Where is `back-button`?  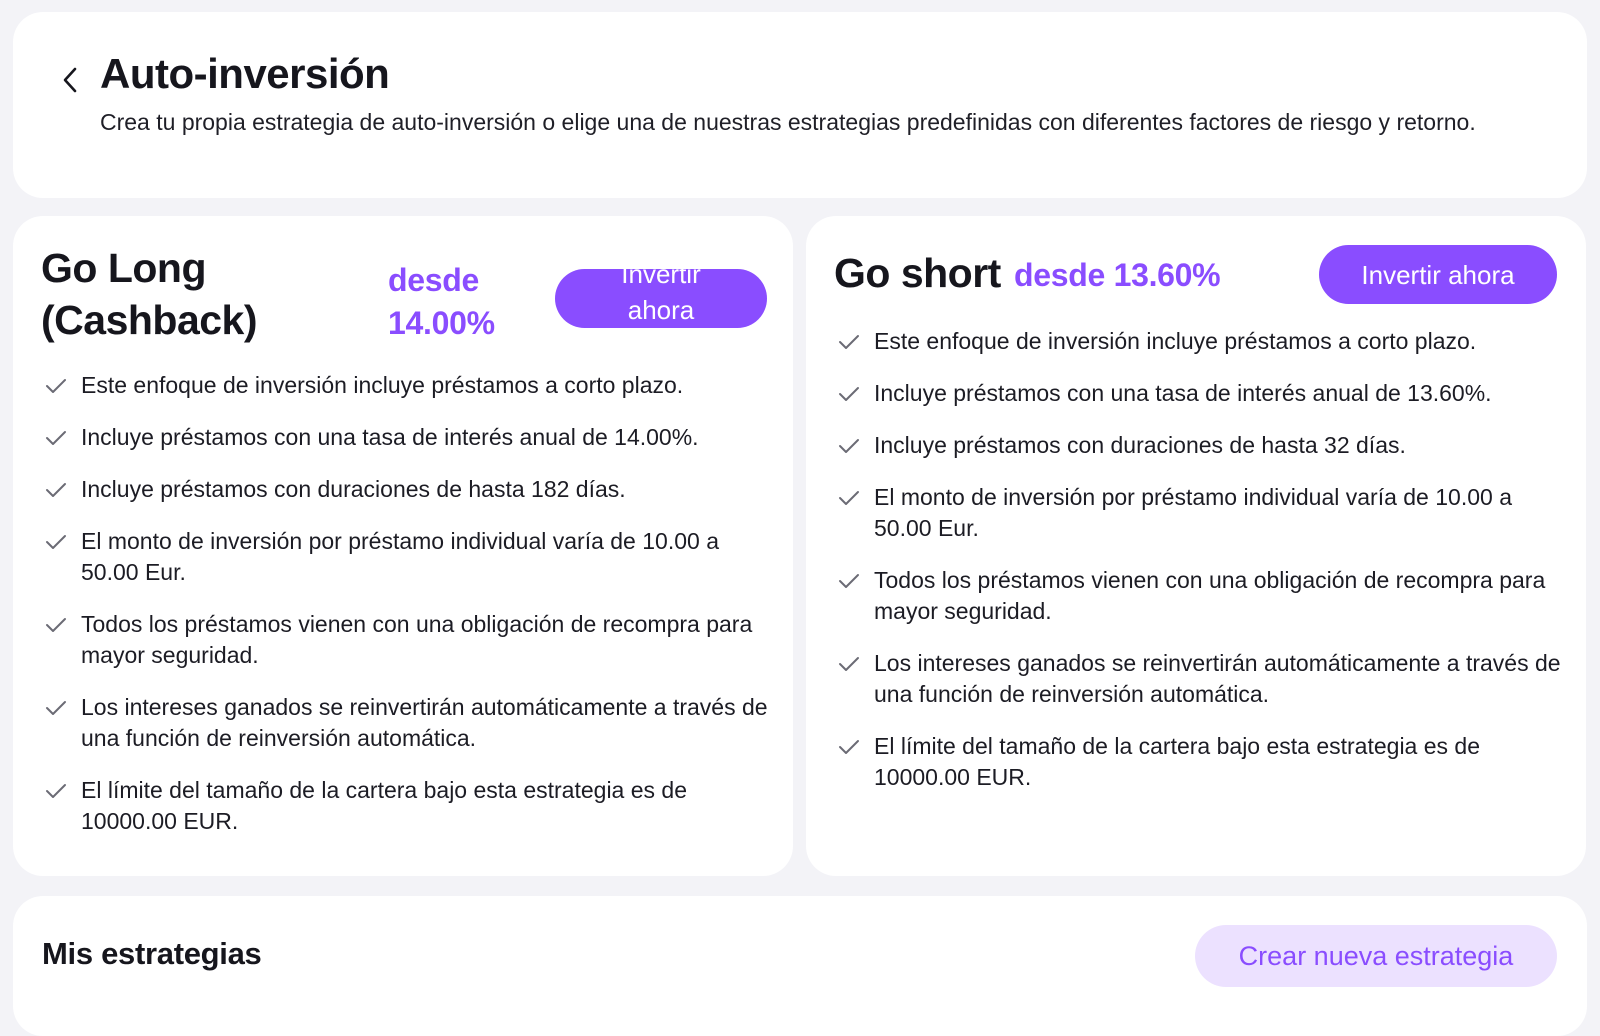
back-button is located at coordinates (71, 80).